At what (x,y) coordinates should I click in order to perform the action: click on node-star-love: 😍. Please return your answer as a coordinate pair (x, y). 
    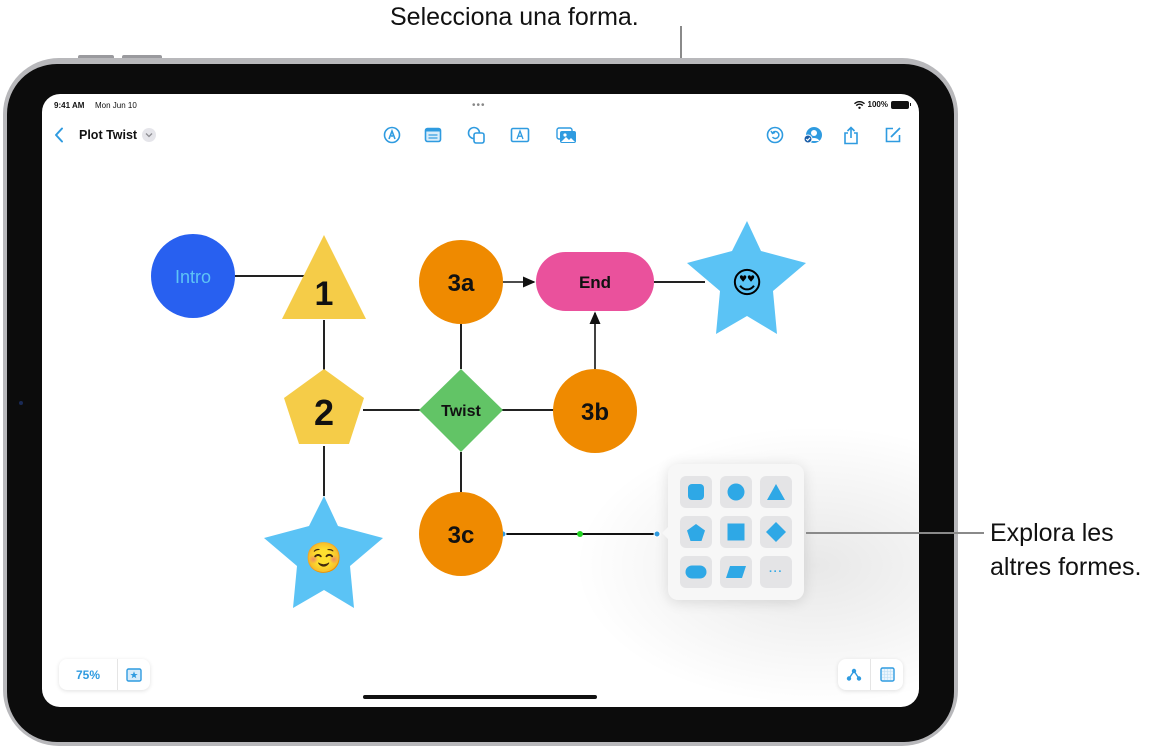
    Looking at the image, I should click on (746, 277).